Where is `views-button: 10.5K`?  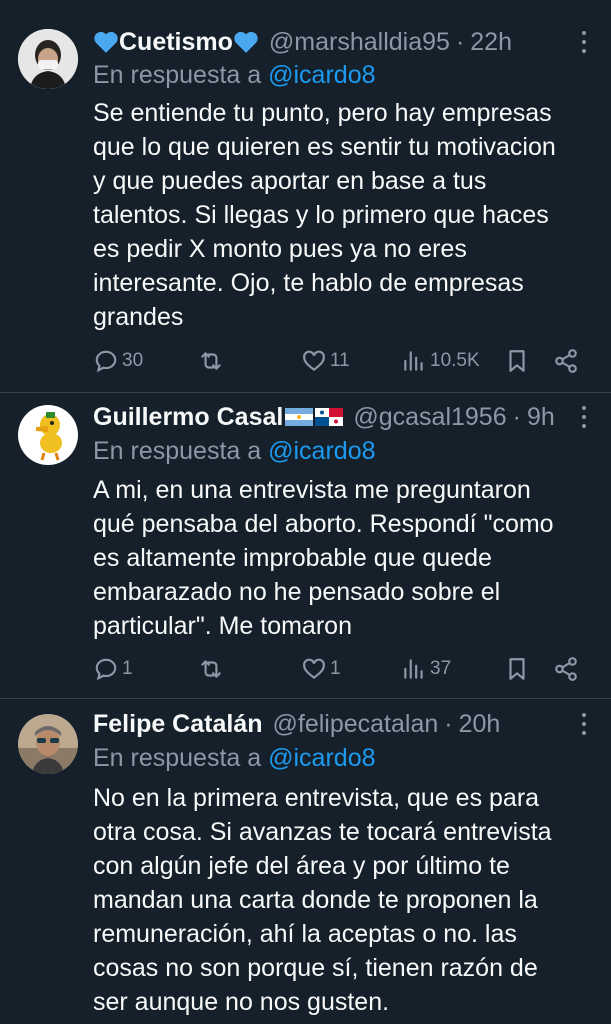
views-button: 10.5K is located at coordinates (440, 361).